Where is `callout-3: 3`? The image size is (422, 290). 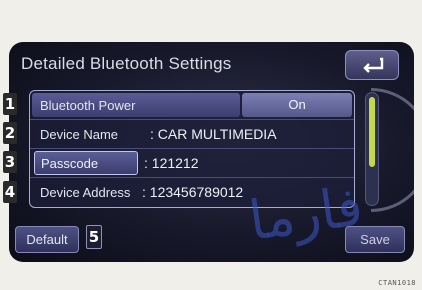 callout-3: 3 is located at coordinates (10, 162).